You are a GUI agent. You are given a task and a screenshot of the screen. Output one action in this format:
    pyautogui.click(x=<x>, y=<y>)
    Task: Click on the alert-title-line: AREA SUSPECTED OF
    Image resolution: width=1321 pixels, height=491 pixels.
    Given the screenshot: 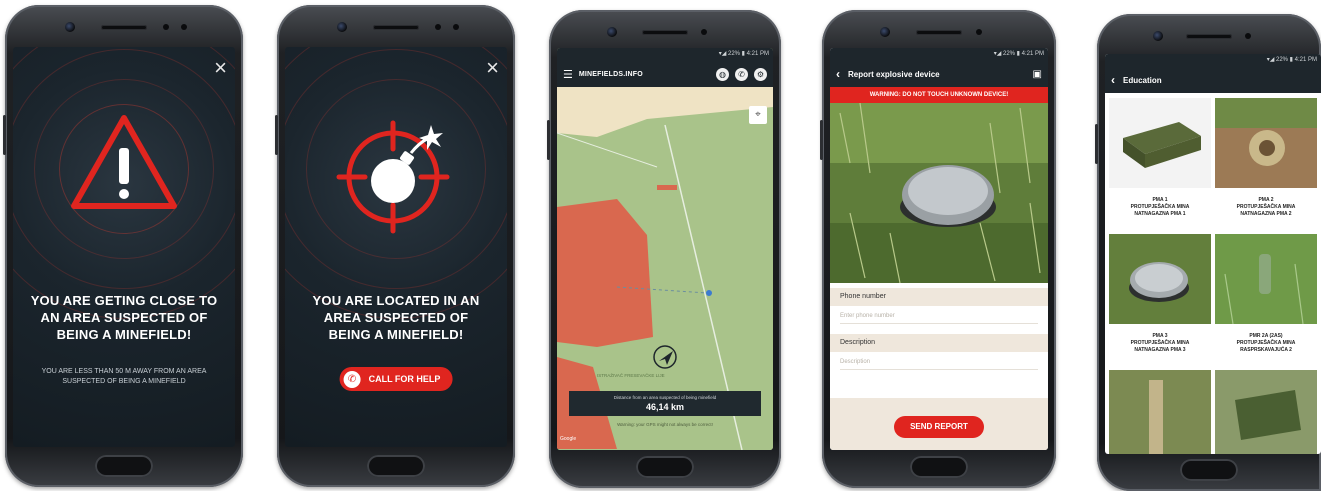 What is the action you would take?
    pyautogui.click(x=396, y=317)
    